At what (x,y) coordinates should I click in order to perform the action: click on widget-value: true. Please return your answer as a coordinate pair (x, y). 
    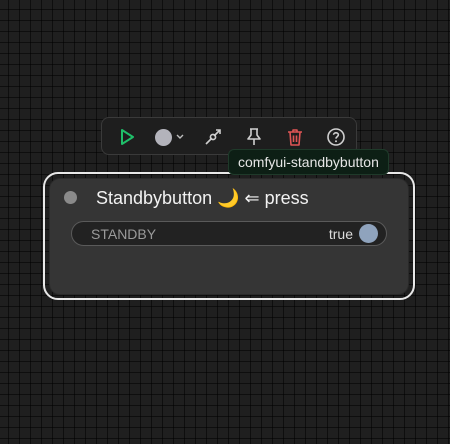
    Looking at the image, I should click on (340, 234).